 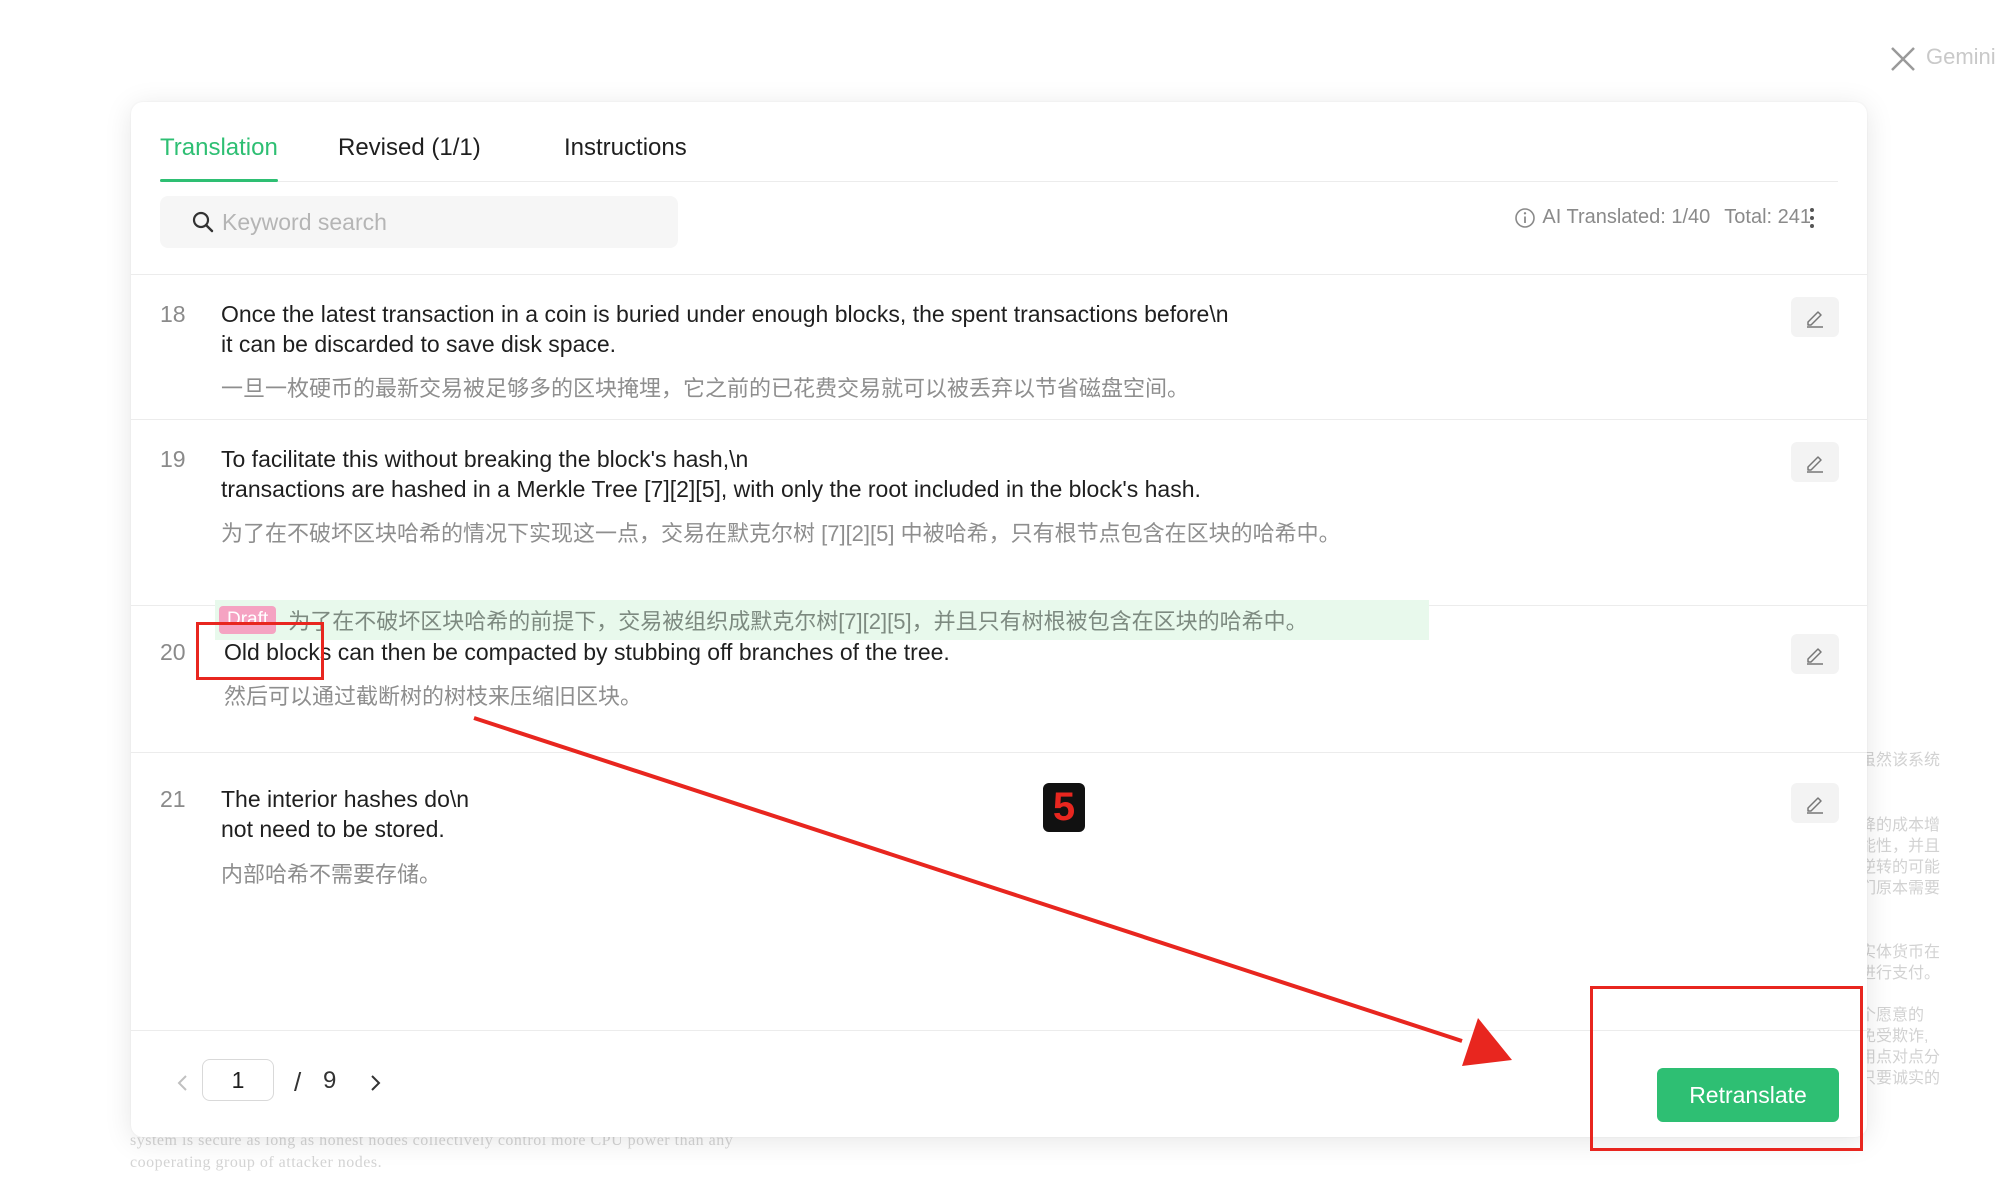 I want to click on segment-number: 21, so click(x=173, y=799).